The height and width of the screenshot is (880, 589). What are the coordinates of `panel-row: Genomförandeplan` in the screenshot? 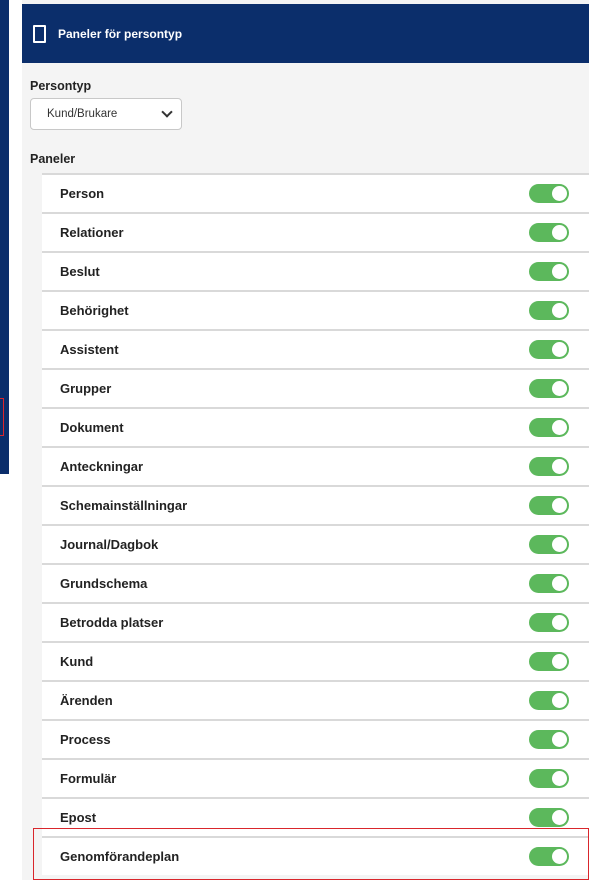 It's located at (315, 855).